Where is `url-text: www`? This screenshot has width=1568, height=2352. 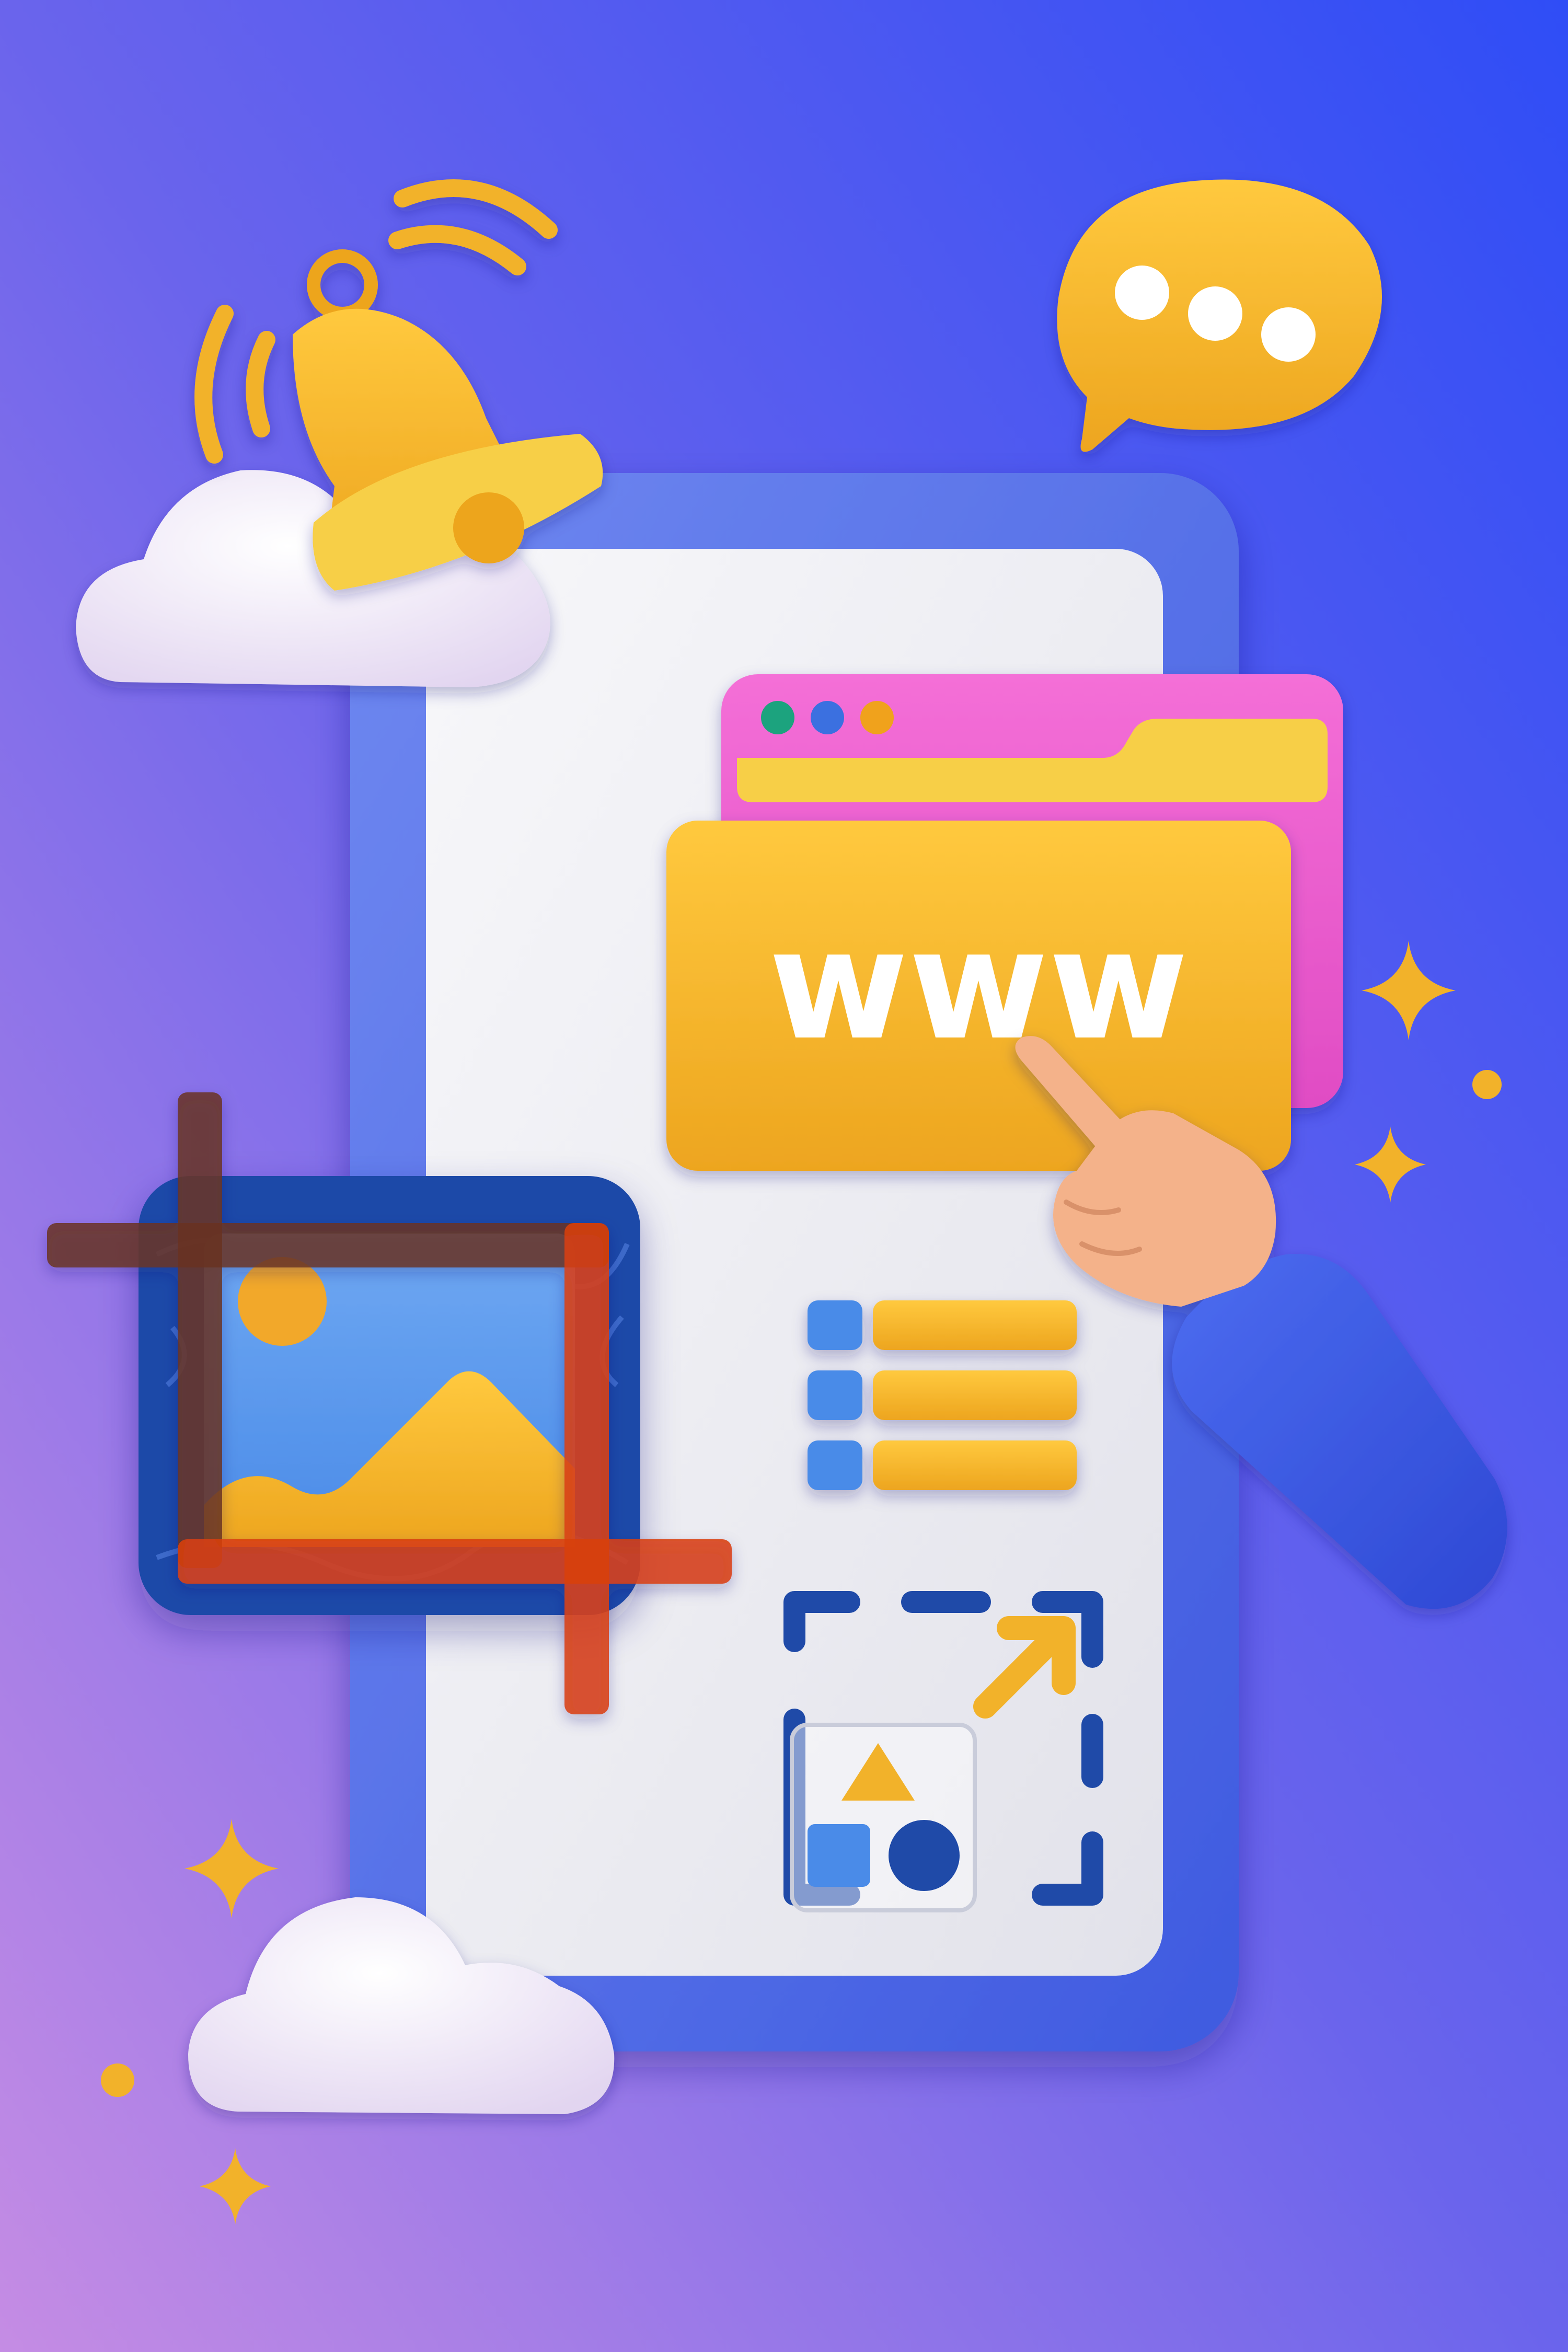
url-text: www is located at coordinates (978, 985).